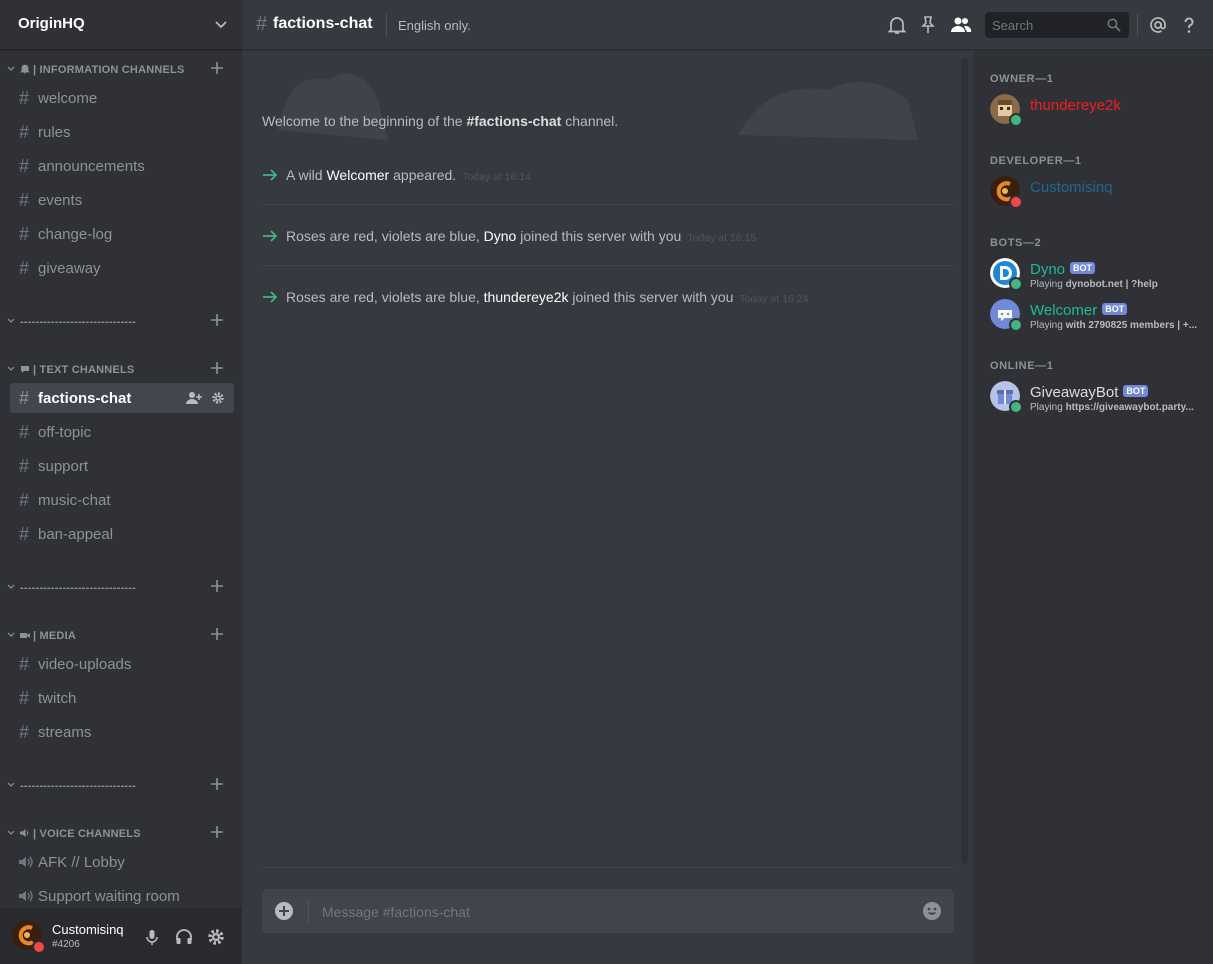 The image size is (1213, 964). I want to click on voice-channel-support-waiting-room: Support waiting room, so click(122, 896).